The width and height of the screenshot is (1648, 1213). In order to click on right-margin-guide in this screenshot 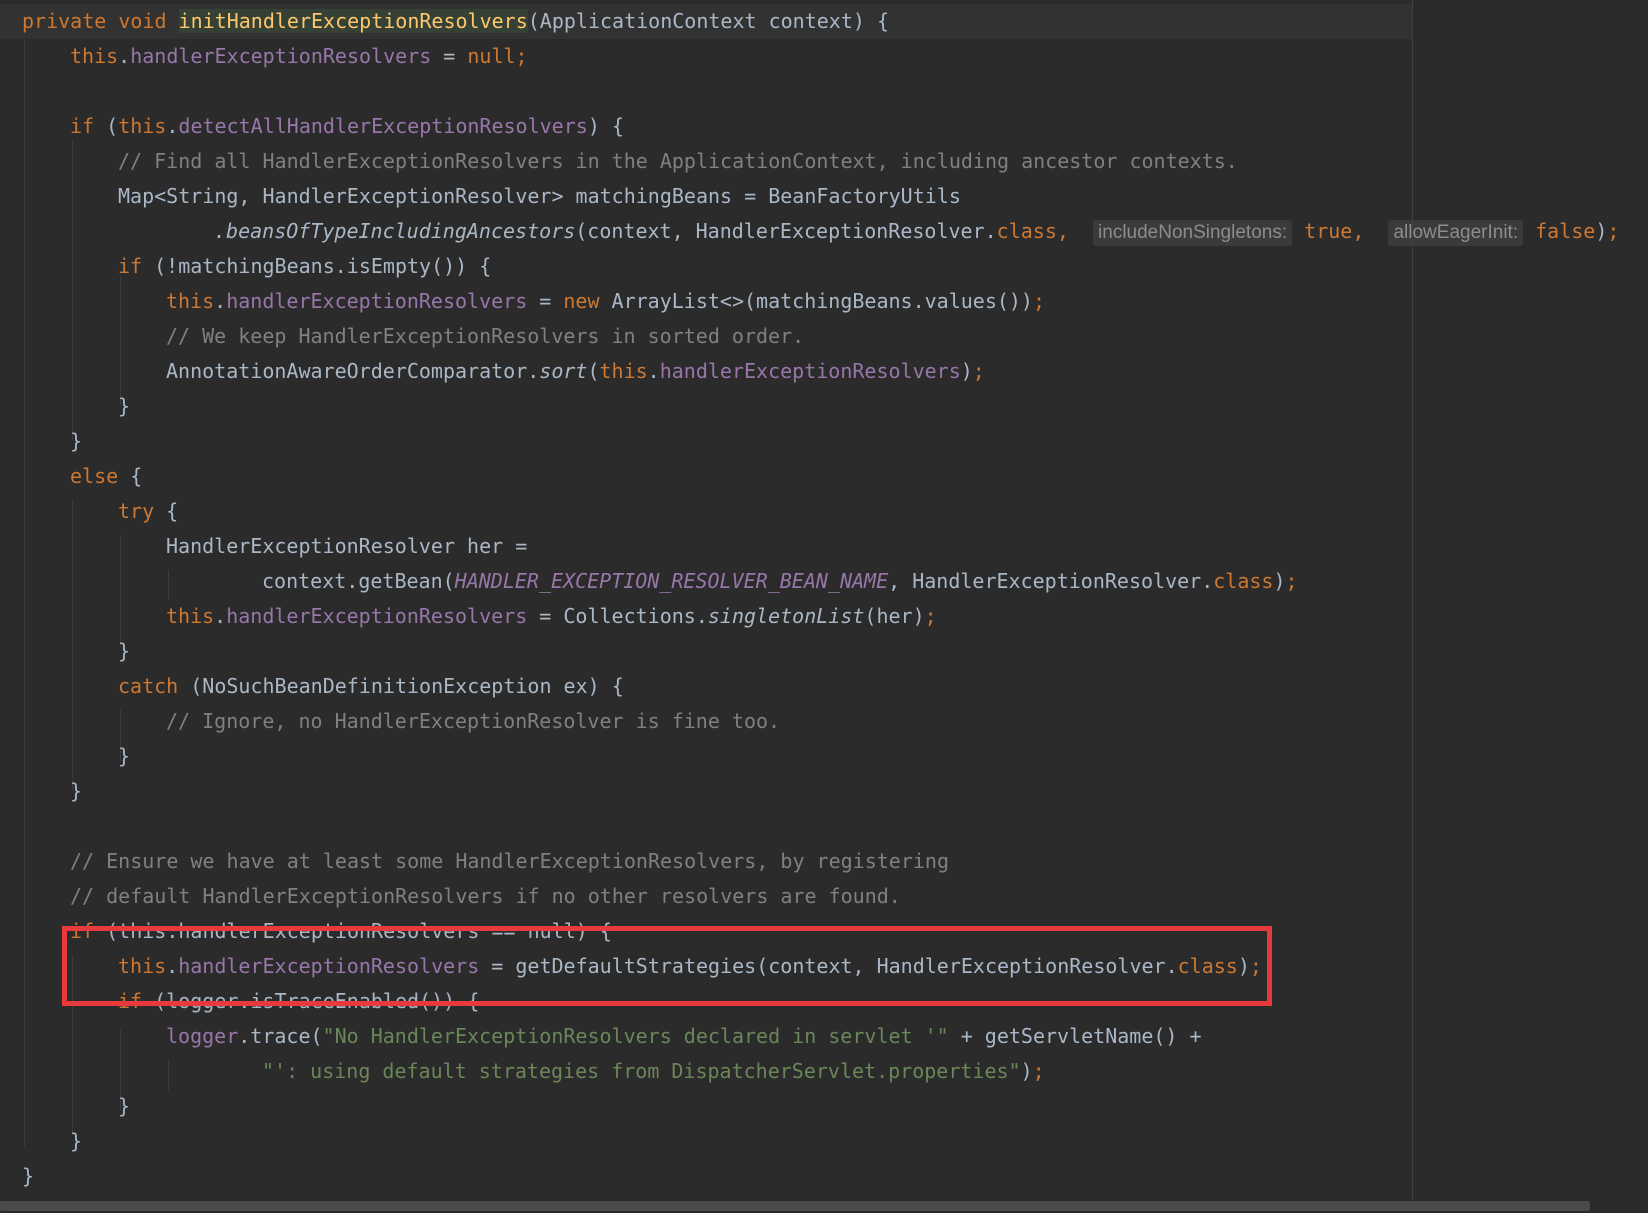, I will do `click(1412, 606)`.